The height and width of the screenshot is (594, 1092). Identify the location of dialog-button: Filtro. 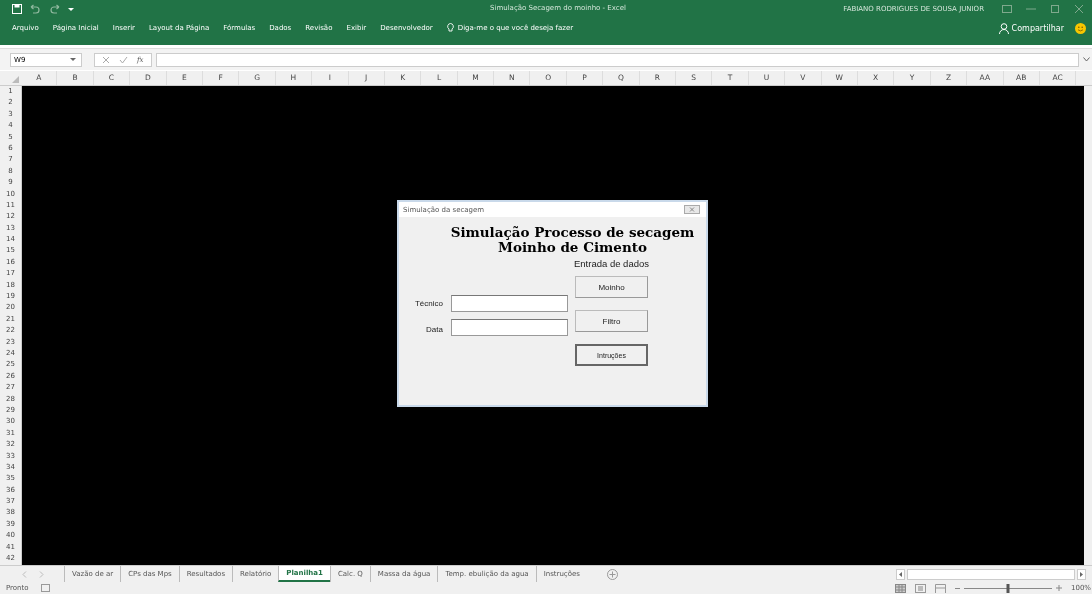
(611, 321).